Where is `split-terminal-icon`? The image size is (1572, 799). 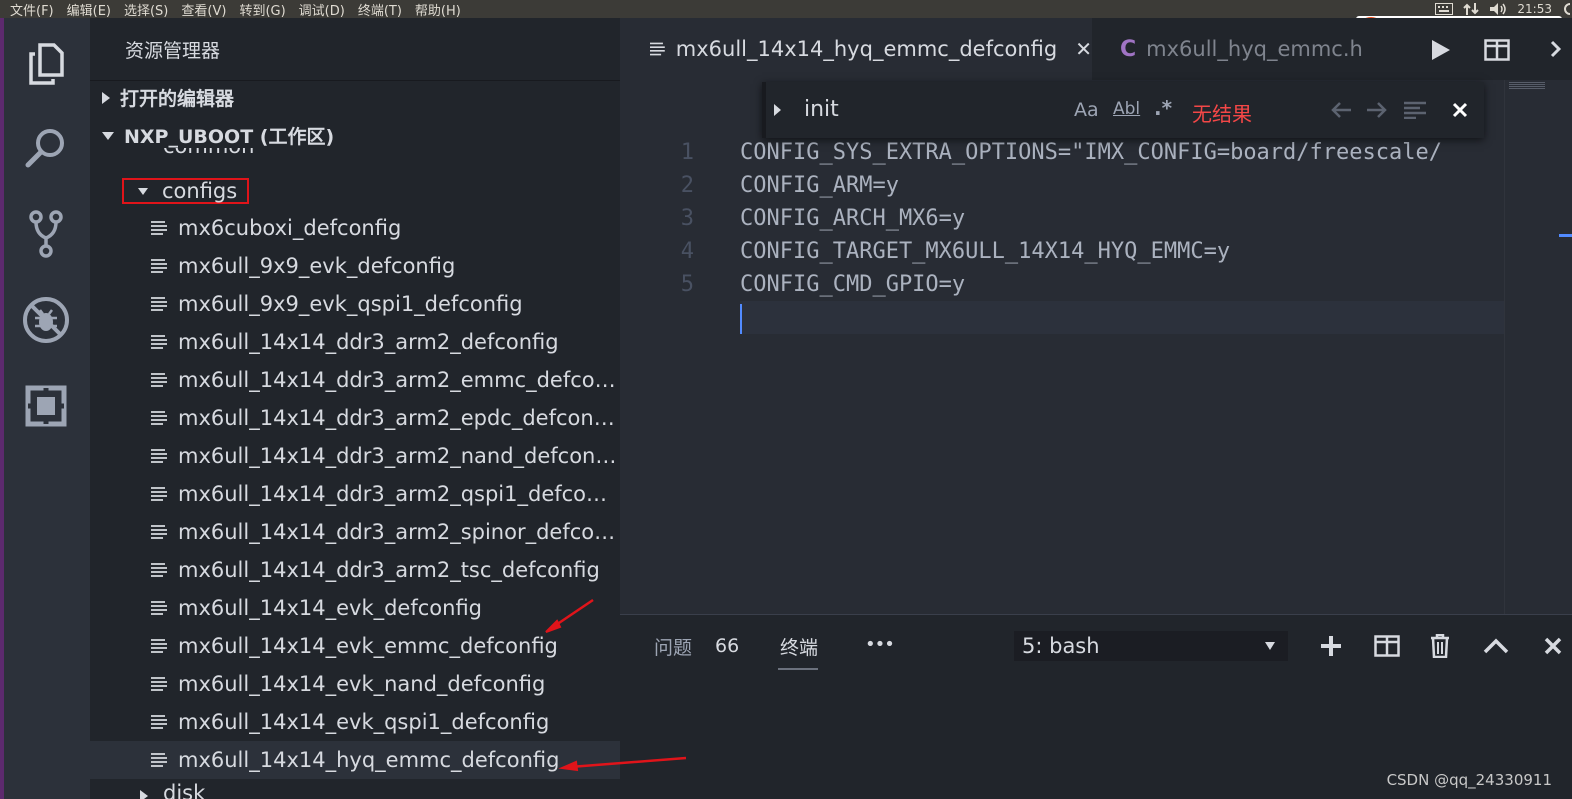
split-terminal-icon is located at coordinates (1387, 646).